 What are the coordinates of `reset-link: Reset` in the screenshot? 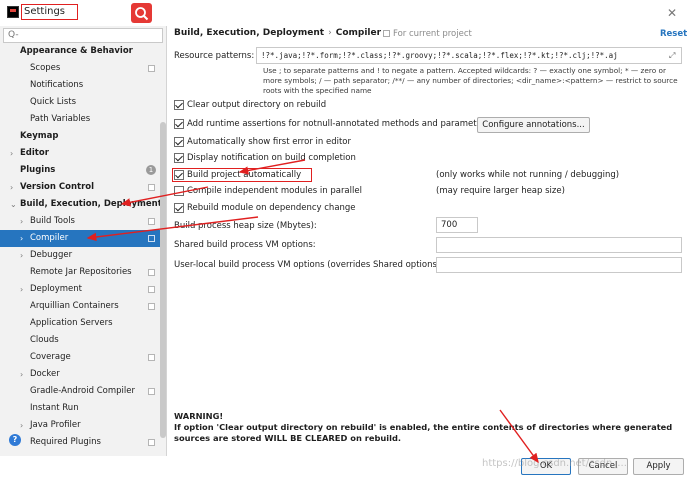 It's located at (673, 34).